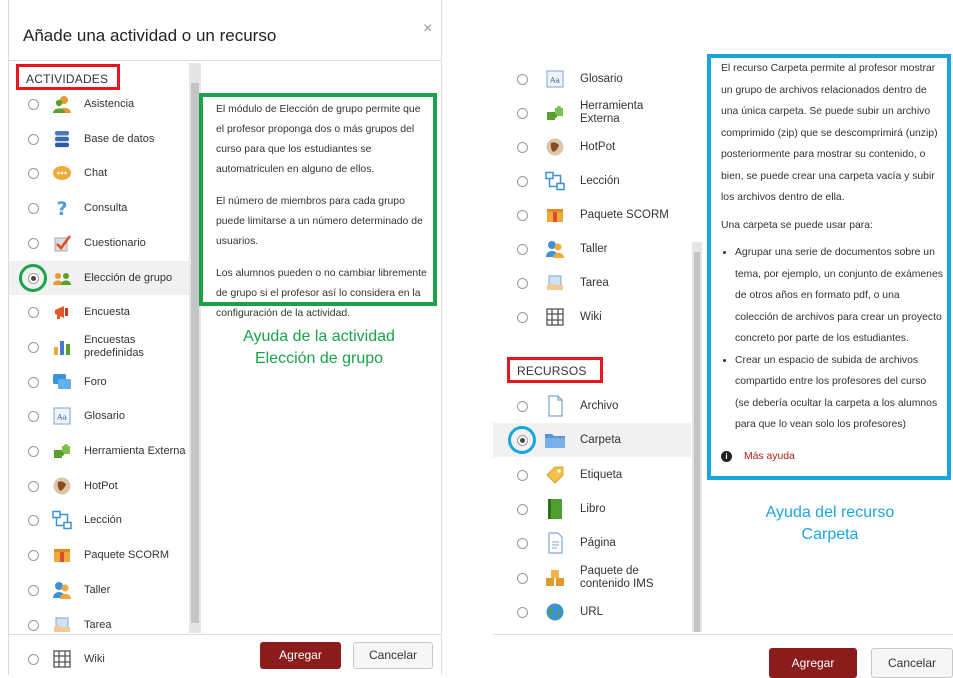 Image resolution: width=953 pixels, height=678 pixels. What do you see at coordinates (99, 382) in the screenshot?
I see `list-item: Foro` at bounding box center [99, 382].